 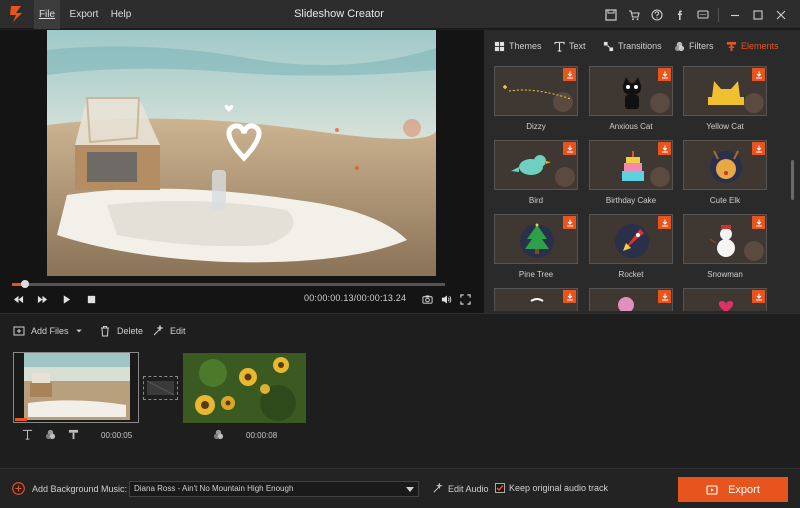 I want to click on close-icon, so click(x=781, y=15).